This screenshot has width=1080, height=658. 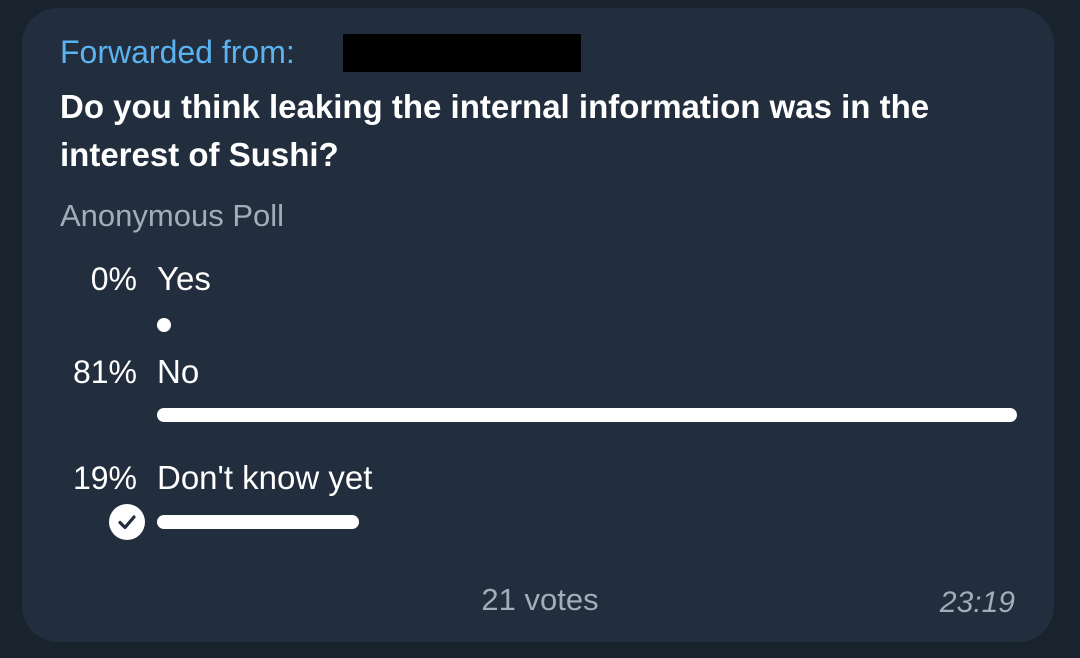 What do you see at coordinates (178, 372) in the screenshot?
I see `option-label-no: No` at bounding box center [178, 372].